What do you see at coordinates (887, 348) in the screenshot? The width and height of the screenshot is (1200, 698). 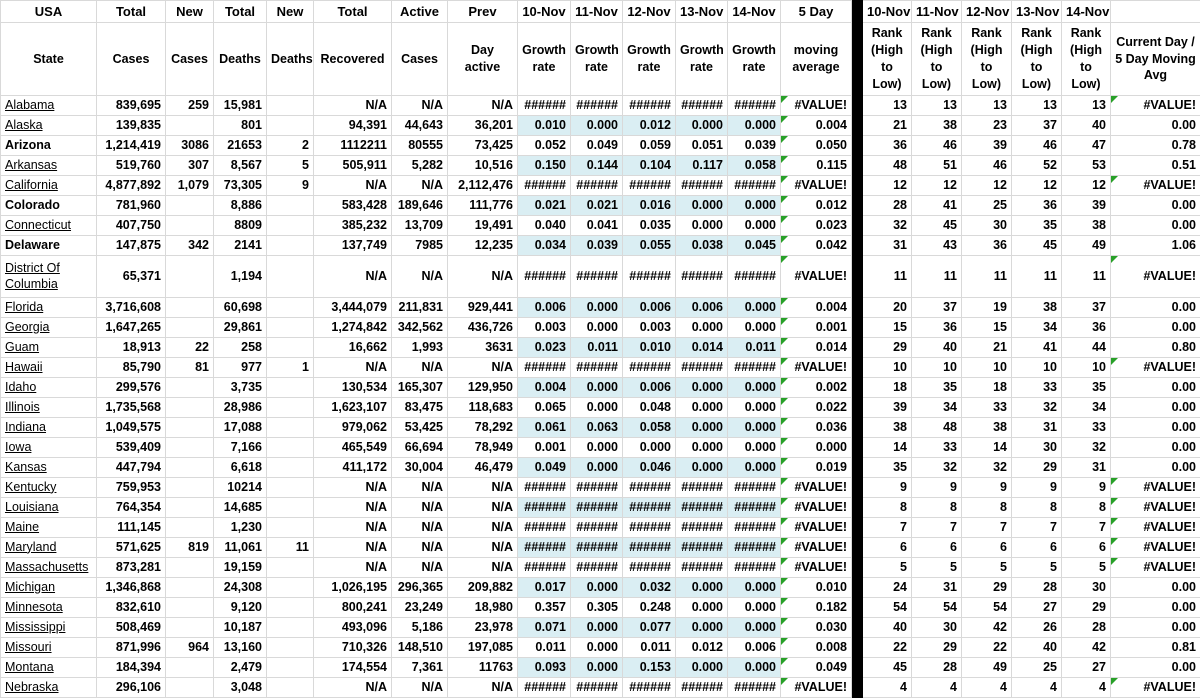 I see `cell-rank-10-nov: 29` at bounding box center [887, 348].